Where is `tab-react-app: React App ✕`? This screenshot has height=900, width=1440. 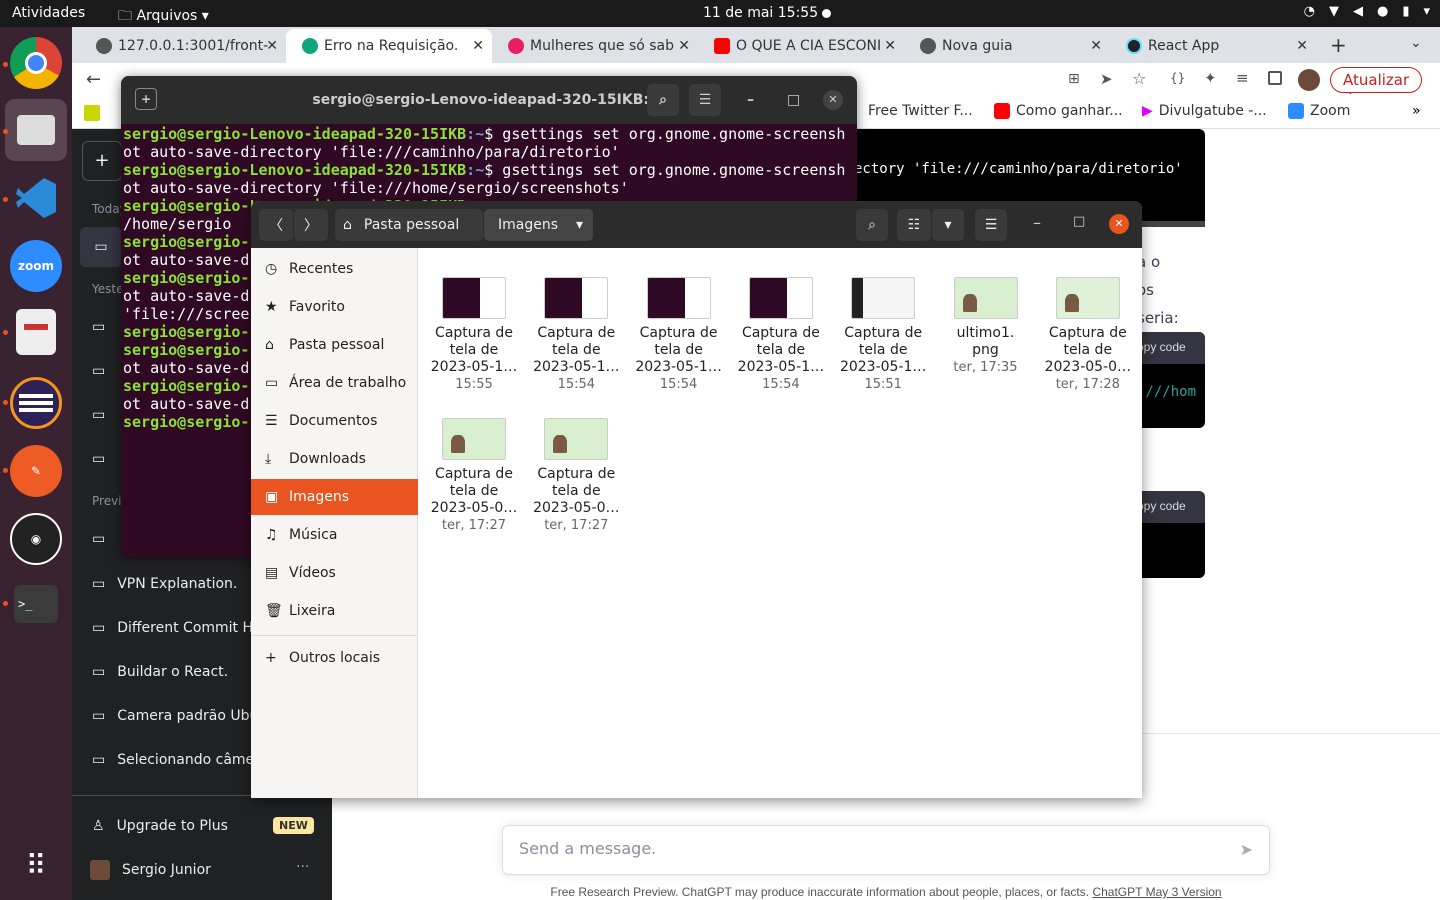
tab-react-app: React App ✕ is located at coordinates (1213, 46).